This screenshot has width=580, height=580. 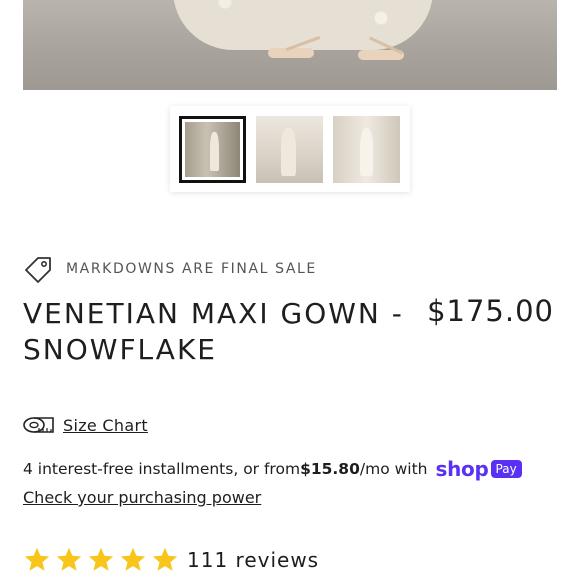 What do you see at coordinates (253, 560) in the screenshot?
I see `reviews-count: 111 reviews` at bounding box center [253, 560].